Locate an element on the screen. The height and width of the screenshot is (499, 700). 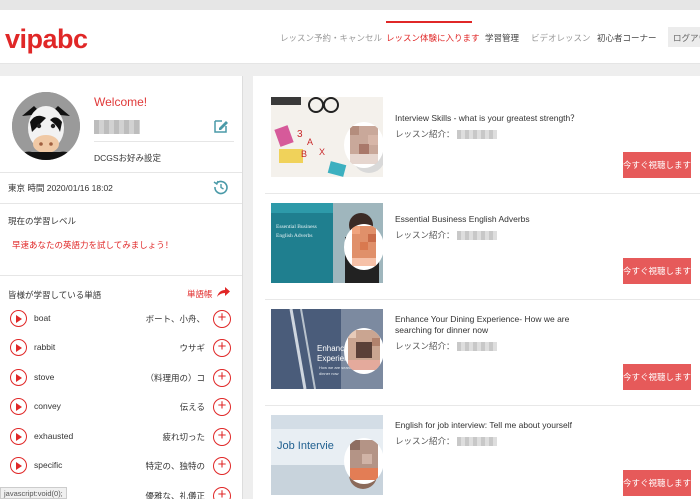
word-japanese: 特定の、独特の is located at coordinates (175, 466).